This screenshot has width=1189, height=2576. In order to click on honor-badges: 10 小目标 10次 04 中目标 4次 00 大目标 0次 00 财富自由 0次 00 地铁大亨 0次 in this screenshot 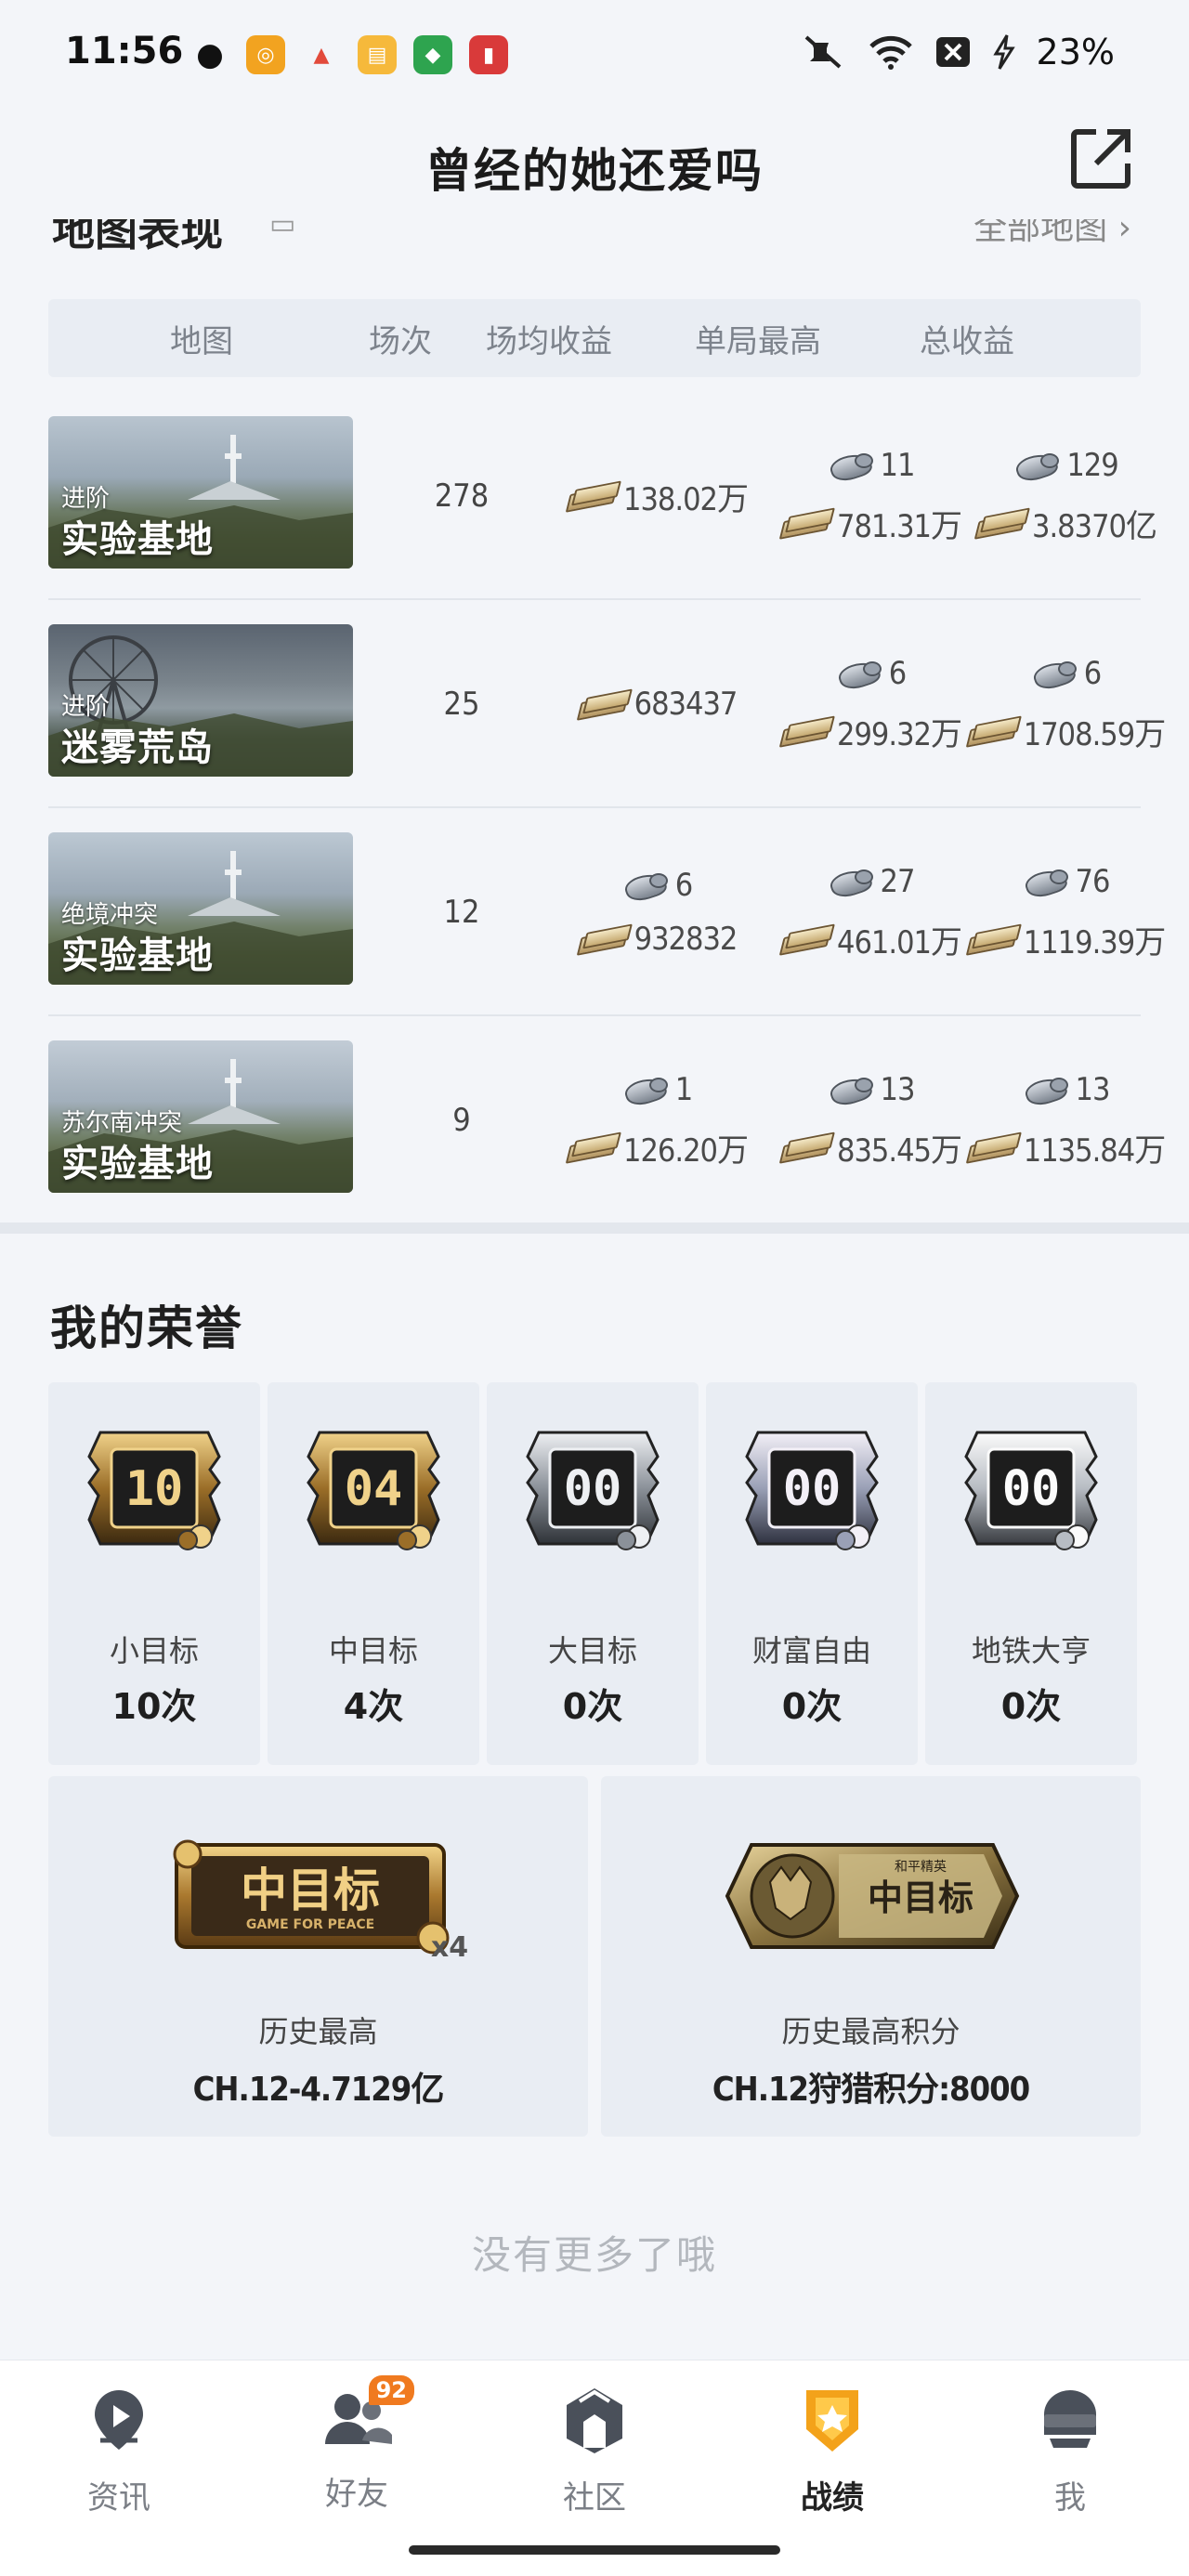, I will do `click(594, 1573)`.